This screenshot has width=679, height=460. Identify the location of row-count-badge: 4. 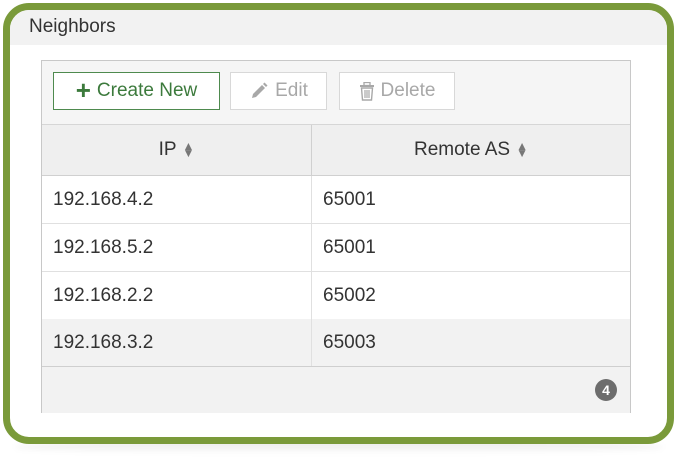
(606, 390).